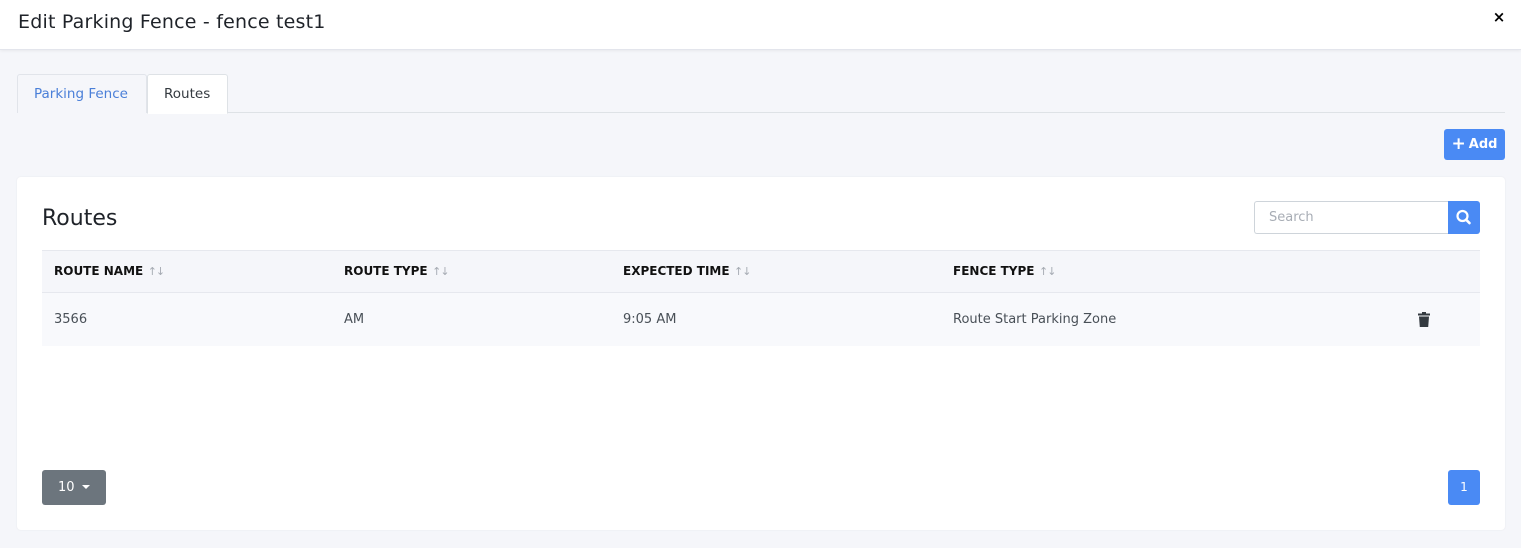  I want to click on add-button-label: Add, so click(1483, 144).